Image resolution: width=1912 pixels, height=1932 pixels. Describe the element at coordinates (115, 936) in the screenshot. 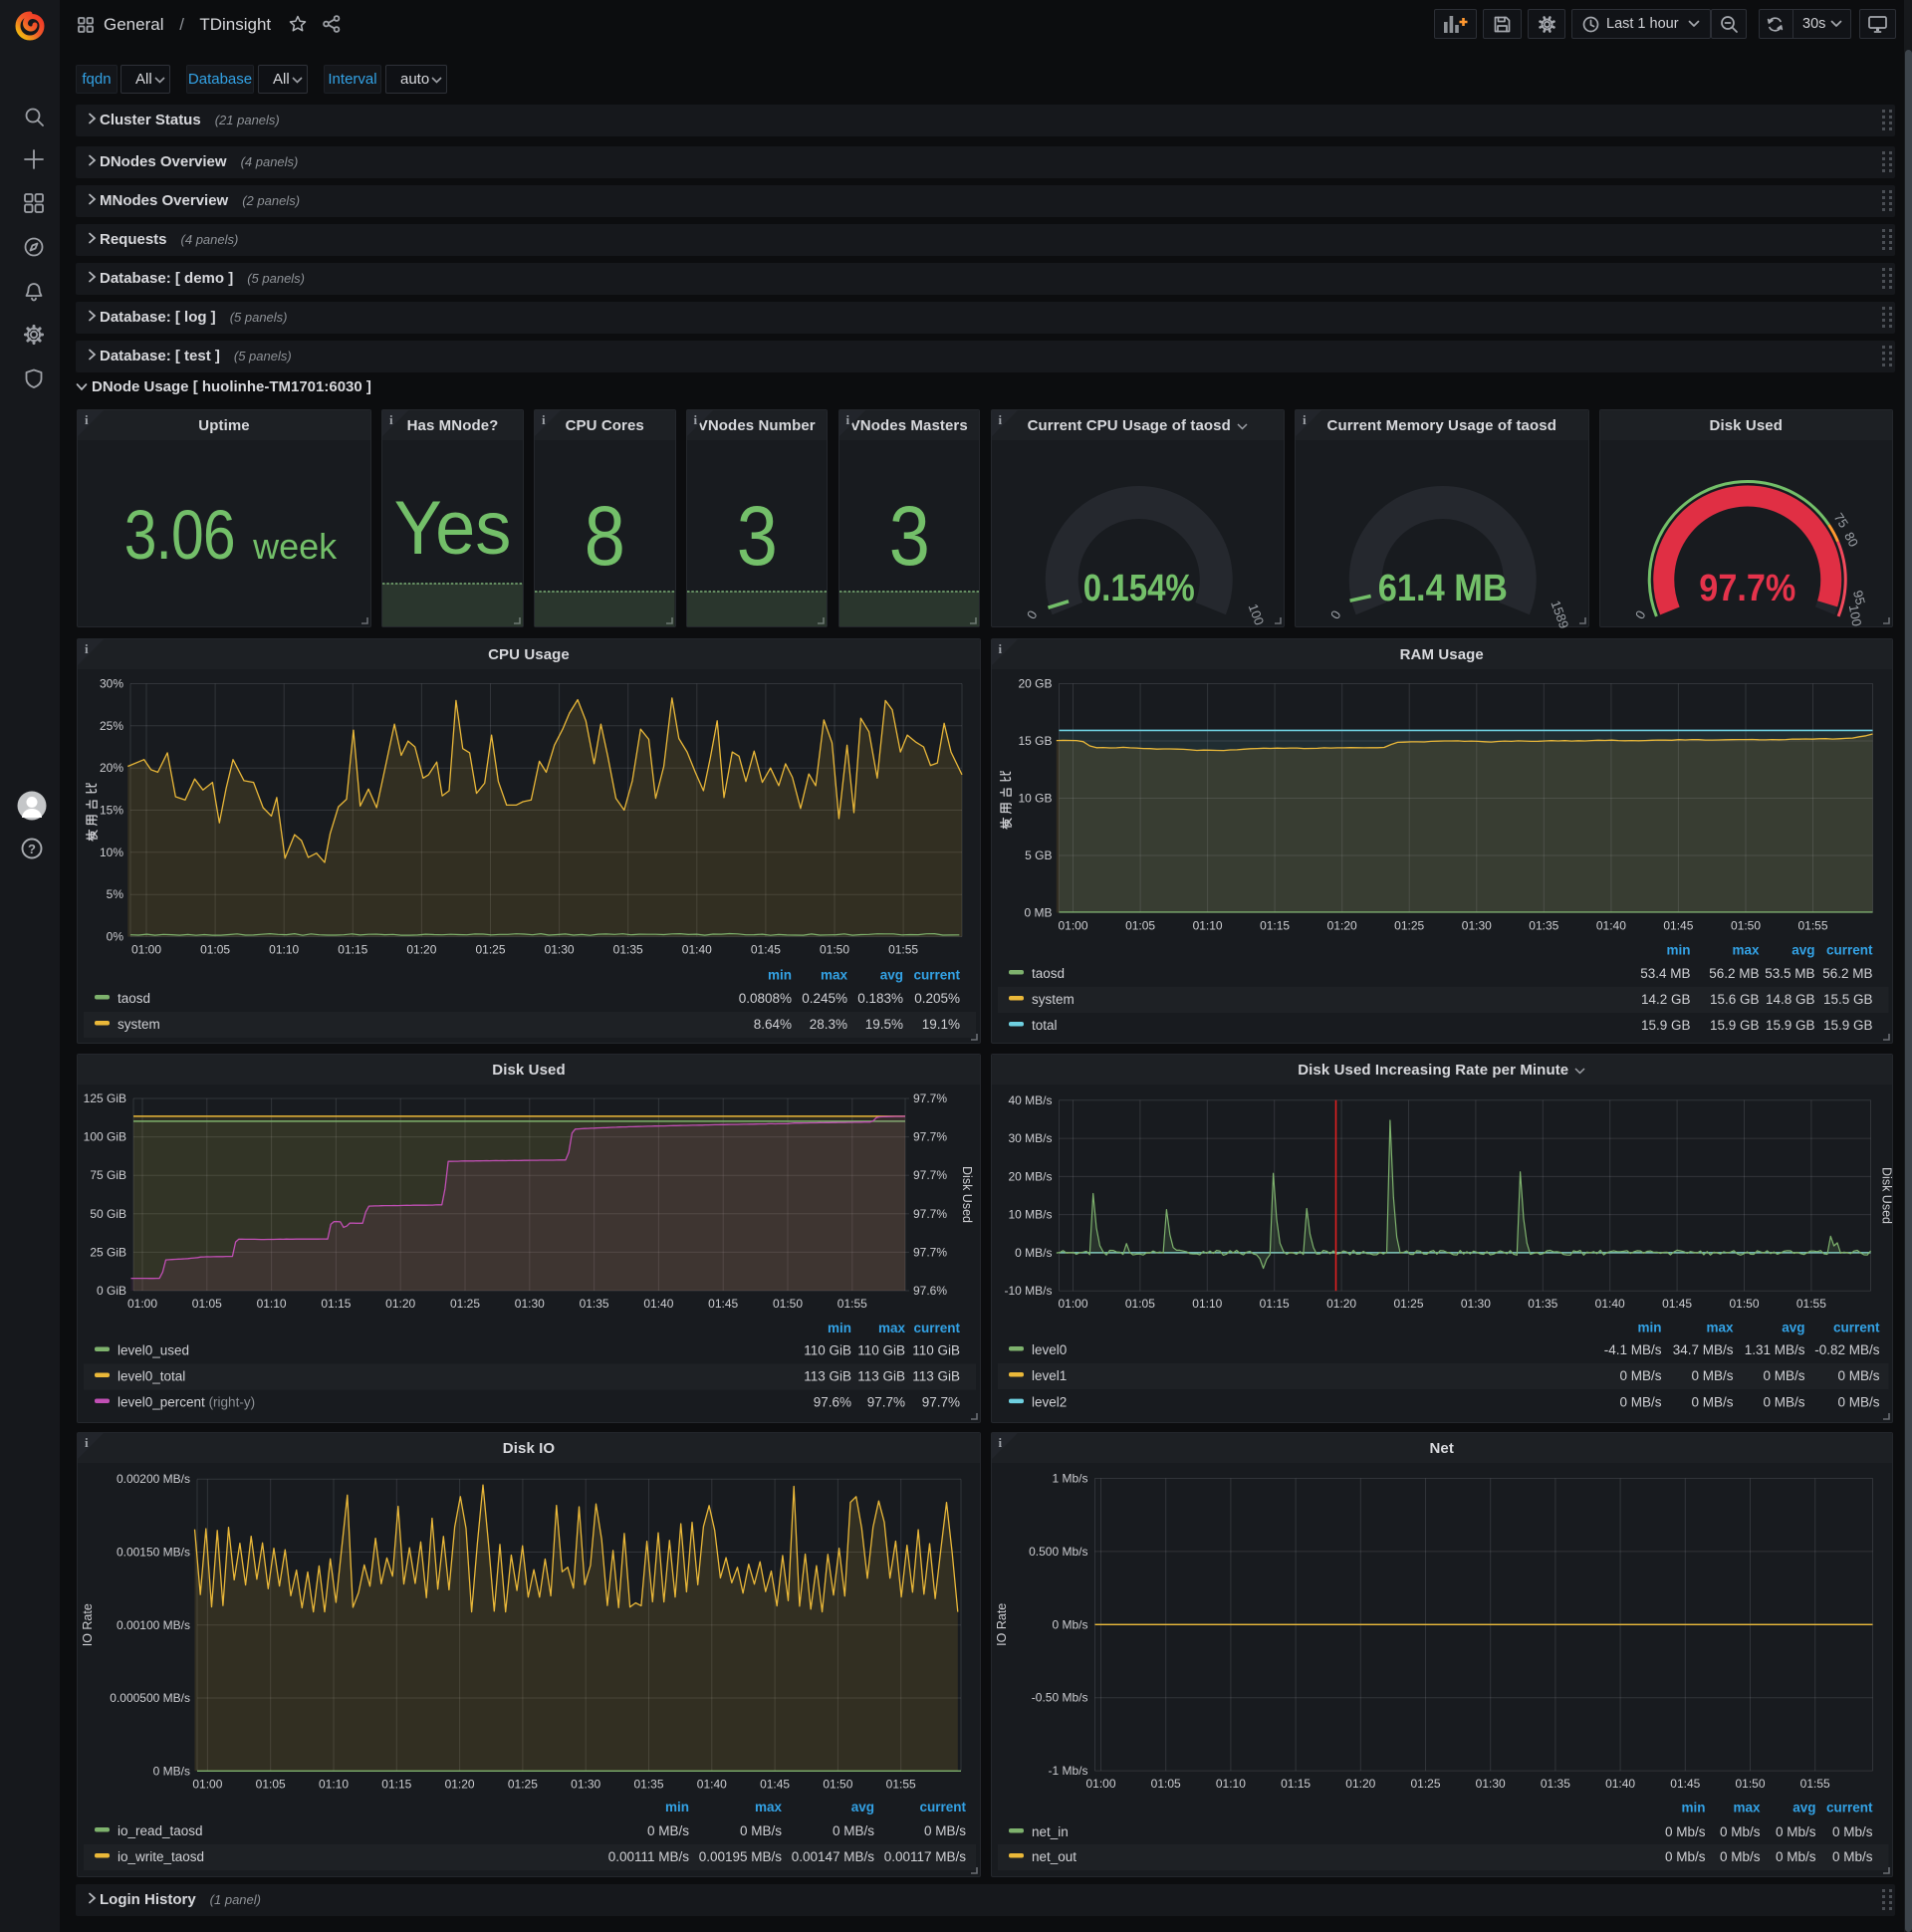

I see `svg-text: 0%` at that location.